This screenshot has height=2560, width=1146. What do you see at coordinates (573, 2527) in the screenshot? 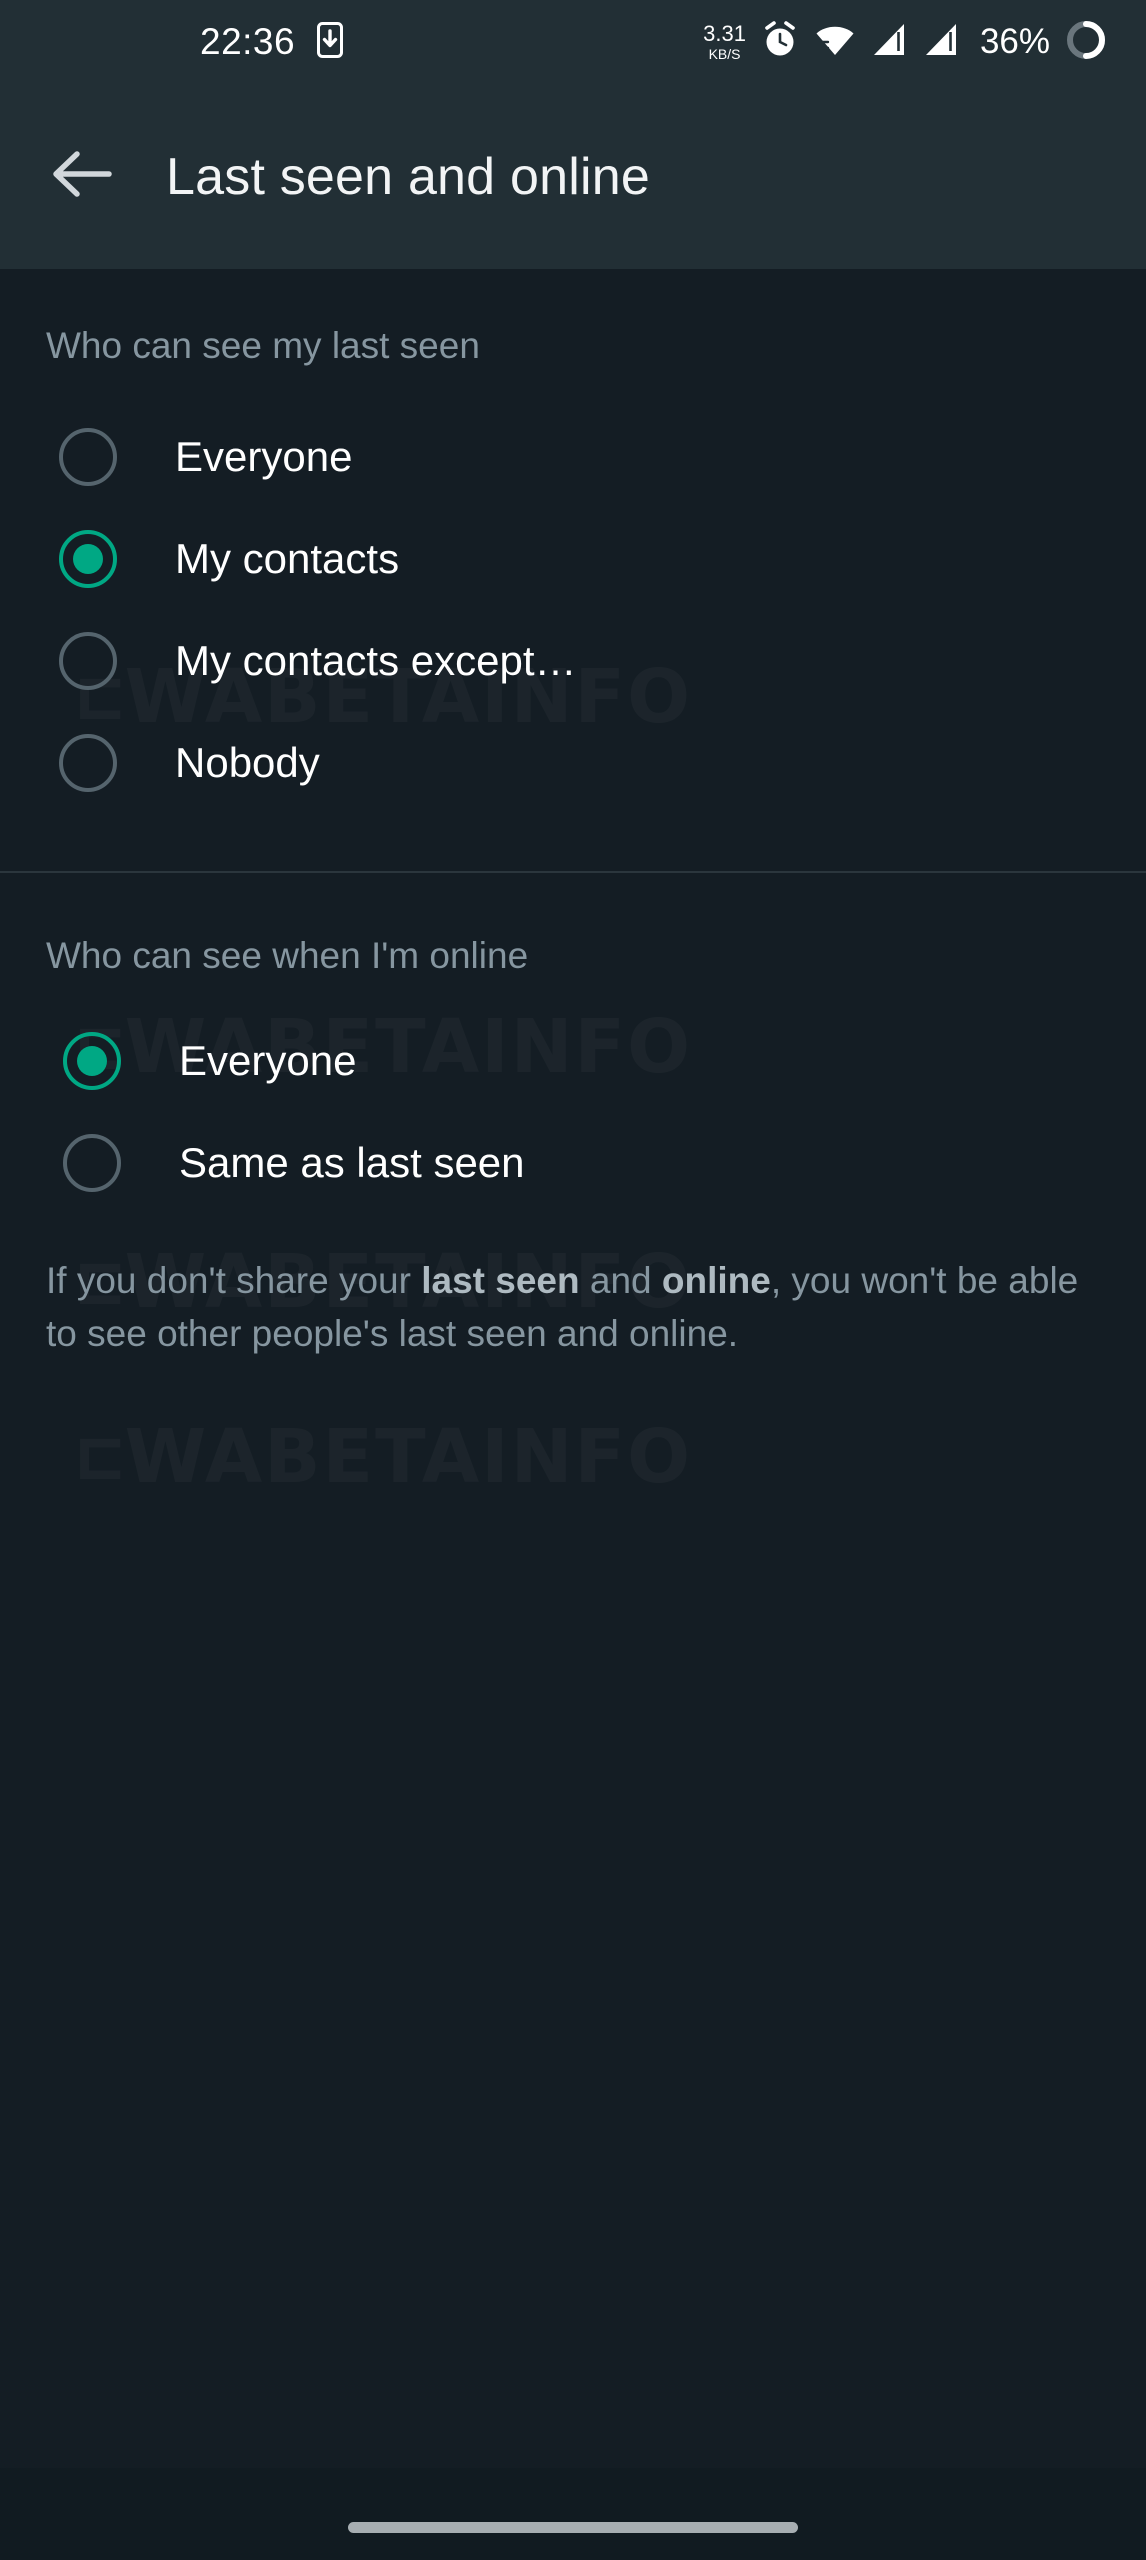
I see `home-gesture-pill` at bounding box center [573, 2527].